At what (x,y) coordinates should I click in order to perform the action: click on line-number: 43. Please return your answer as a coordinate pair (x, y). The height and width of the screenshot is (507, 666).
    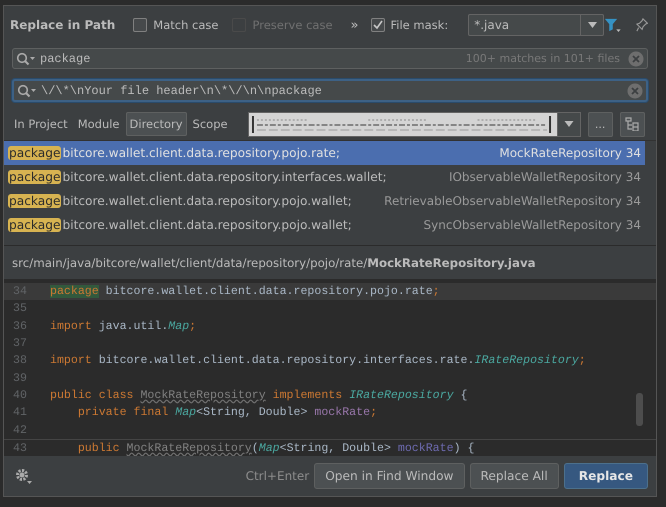
    Looking at the image, I should click on (20, 448).